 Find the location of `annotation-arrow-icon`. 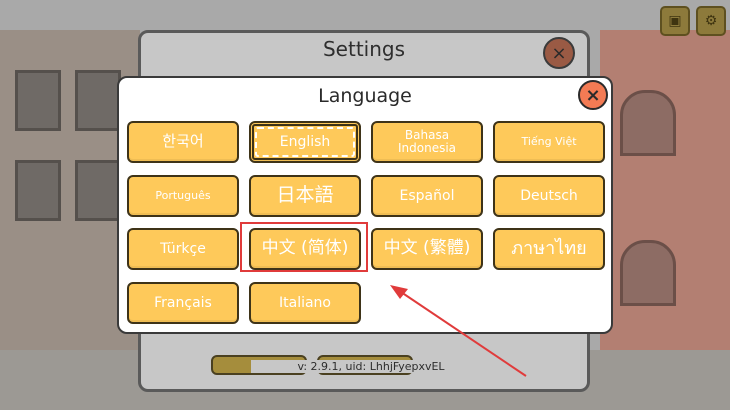

annotation-arrow-icon is located at coordinates (458, 331).